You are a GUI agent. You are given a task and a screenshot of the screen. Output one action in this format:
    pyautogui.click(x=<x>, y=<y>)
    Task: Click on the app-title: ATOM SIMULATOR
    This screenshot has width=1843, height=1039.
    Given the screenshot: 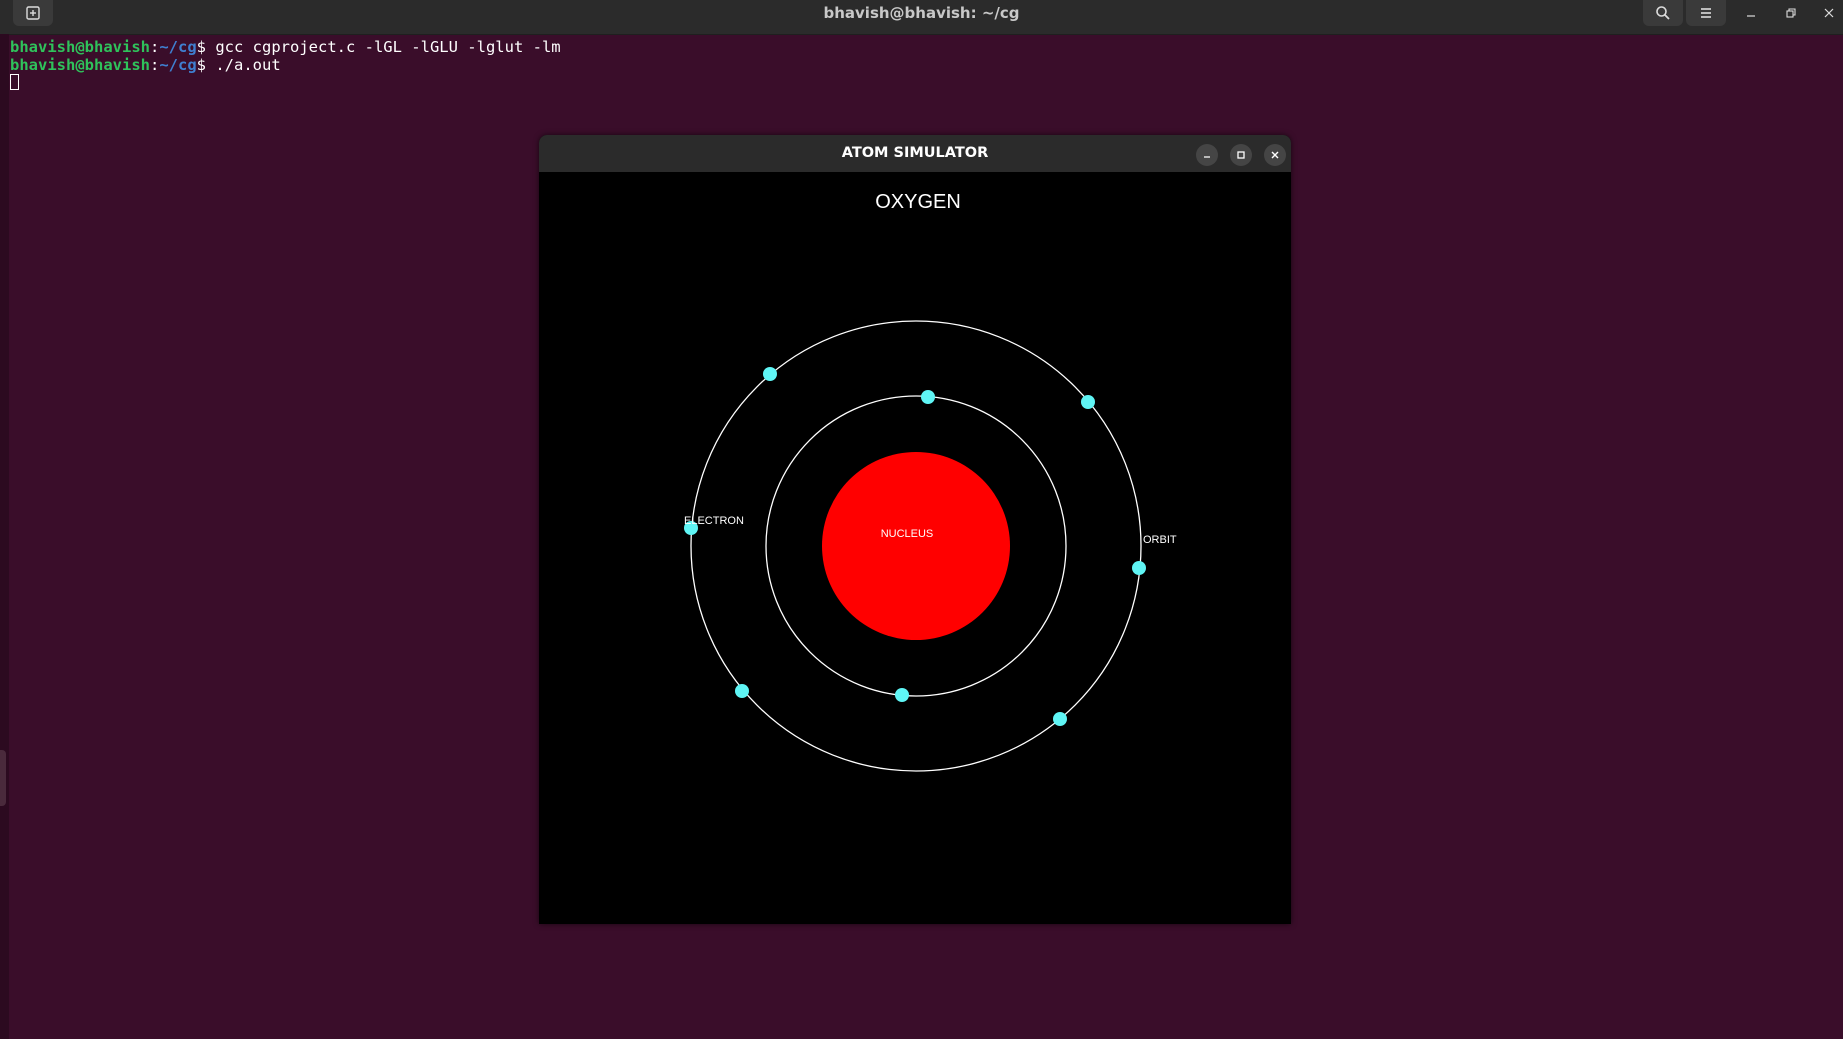 What is the action you would take?
    pyautogui.click(x=915, y=153)
    